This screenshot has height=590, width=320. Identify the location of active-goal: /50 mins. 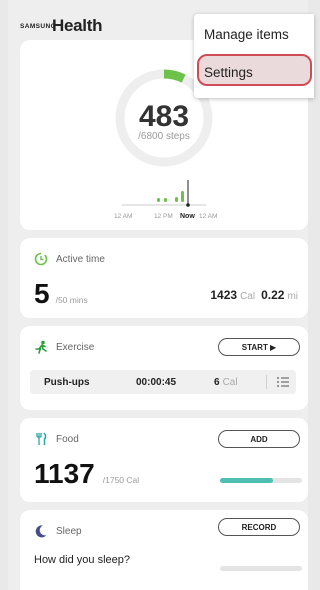
(71, 300).